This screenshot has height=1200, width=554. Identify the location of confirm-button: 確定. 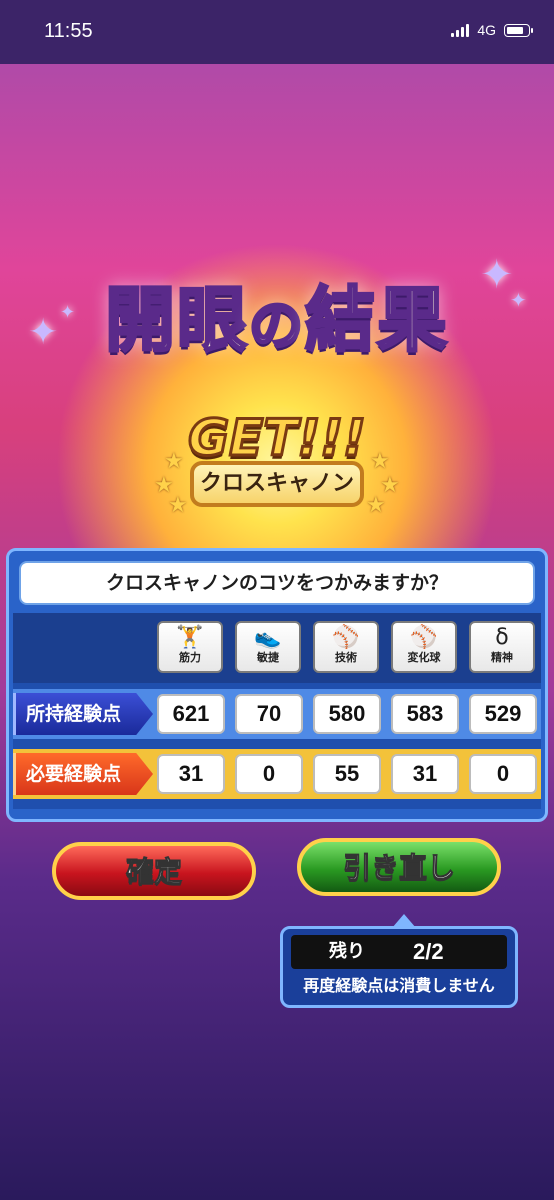
(154, 871).